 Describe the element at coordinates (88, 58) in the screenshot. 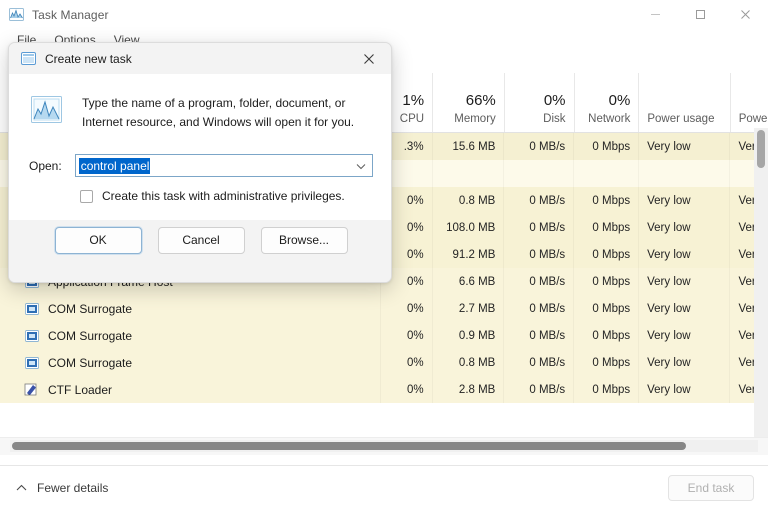

I see `dialog-title: Create new task` at that location.